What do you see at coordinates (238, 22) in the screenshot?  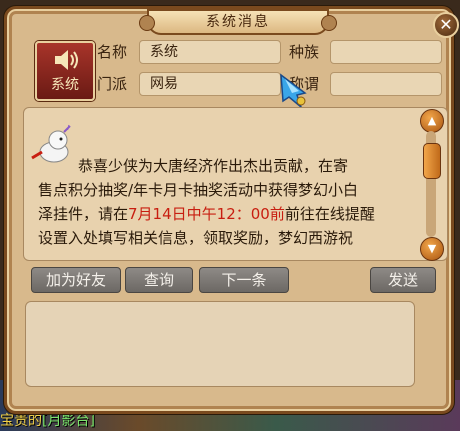 I see `window-title: 系统消息` at bounding box center [238, 22].